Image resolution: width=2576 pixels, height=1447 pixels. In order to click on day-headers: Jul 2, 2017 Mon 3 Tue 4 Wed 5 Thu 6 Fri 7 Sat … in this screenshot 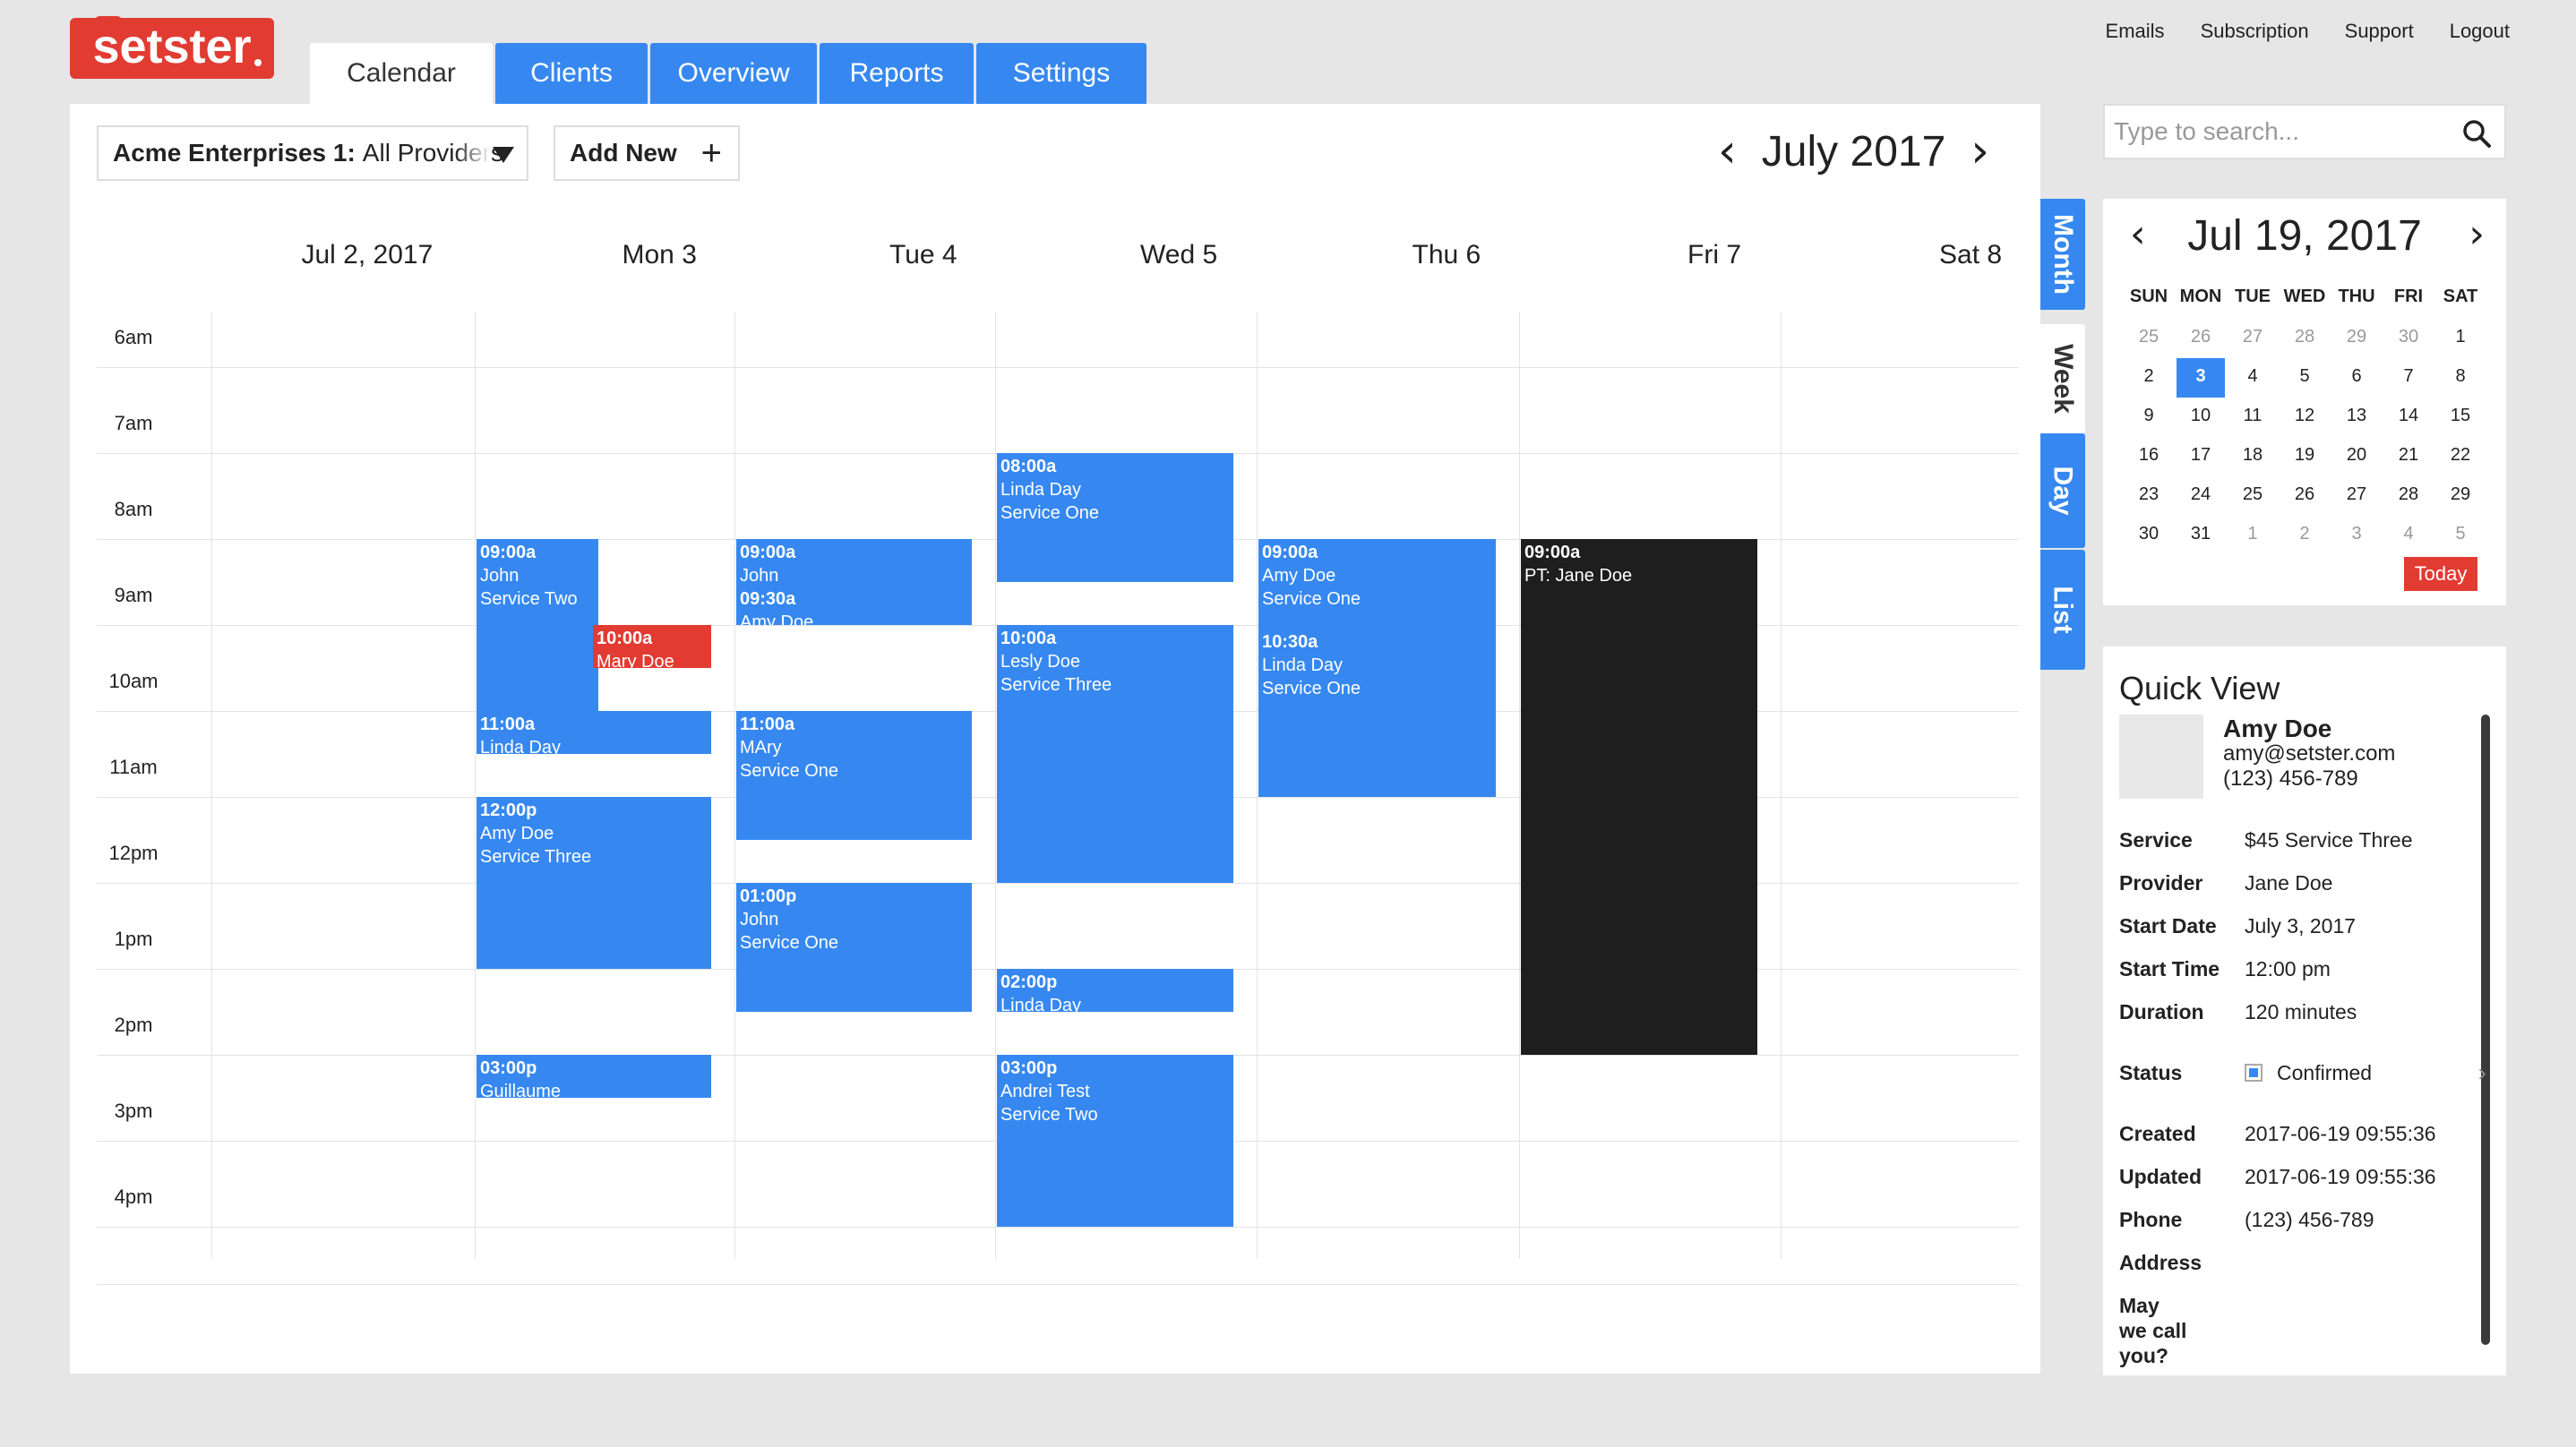, I will do `click(1055, 258)`.